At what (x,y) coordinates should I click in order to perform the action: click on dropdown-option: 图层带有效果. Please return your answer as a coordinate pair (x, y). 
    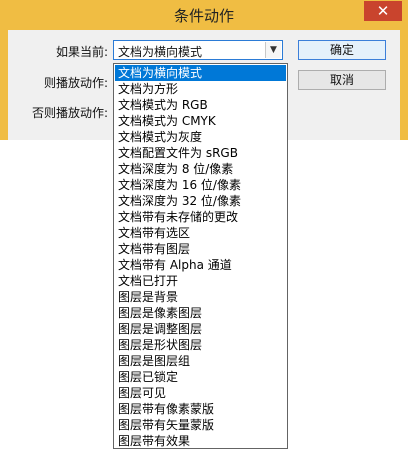
    Looking at the image, I should click on (200, 441).